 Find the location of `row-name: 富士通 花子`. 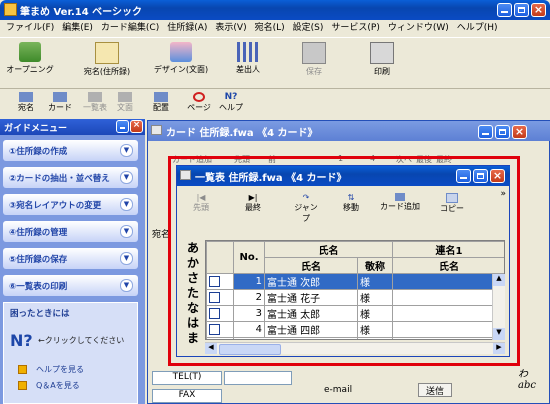

row-name: 富士通 花子 is located at coordinates (311, 297).